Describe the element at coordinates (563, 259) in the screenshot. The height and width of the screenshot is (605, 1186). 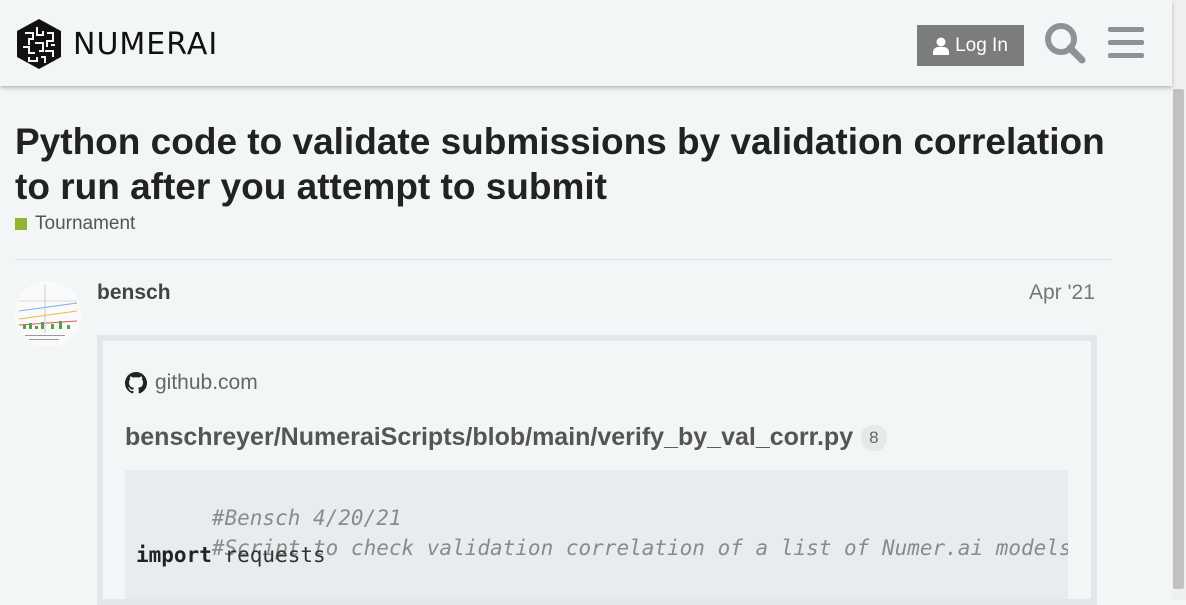
I see `topic-divider` at that location.